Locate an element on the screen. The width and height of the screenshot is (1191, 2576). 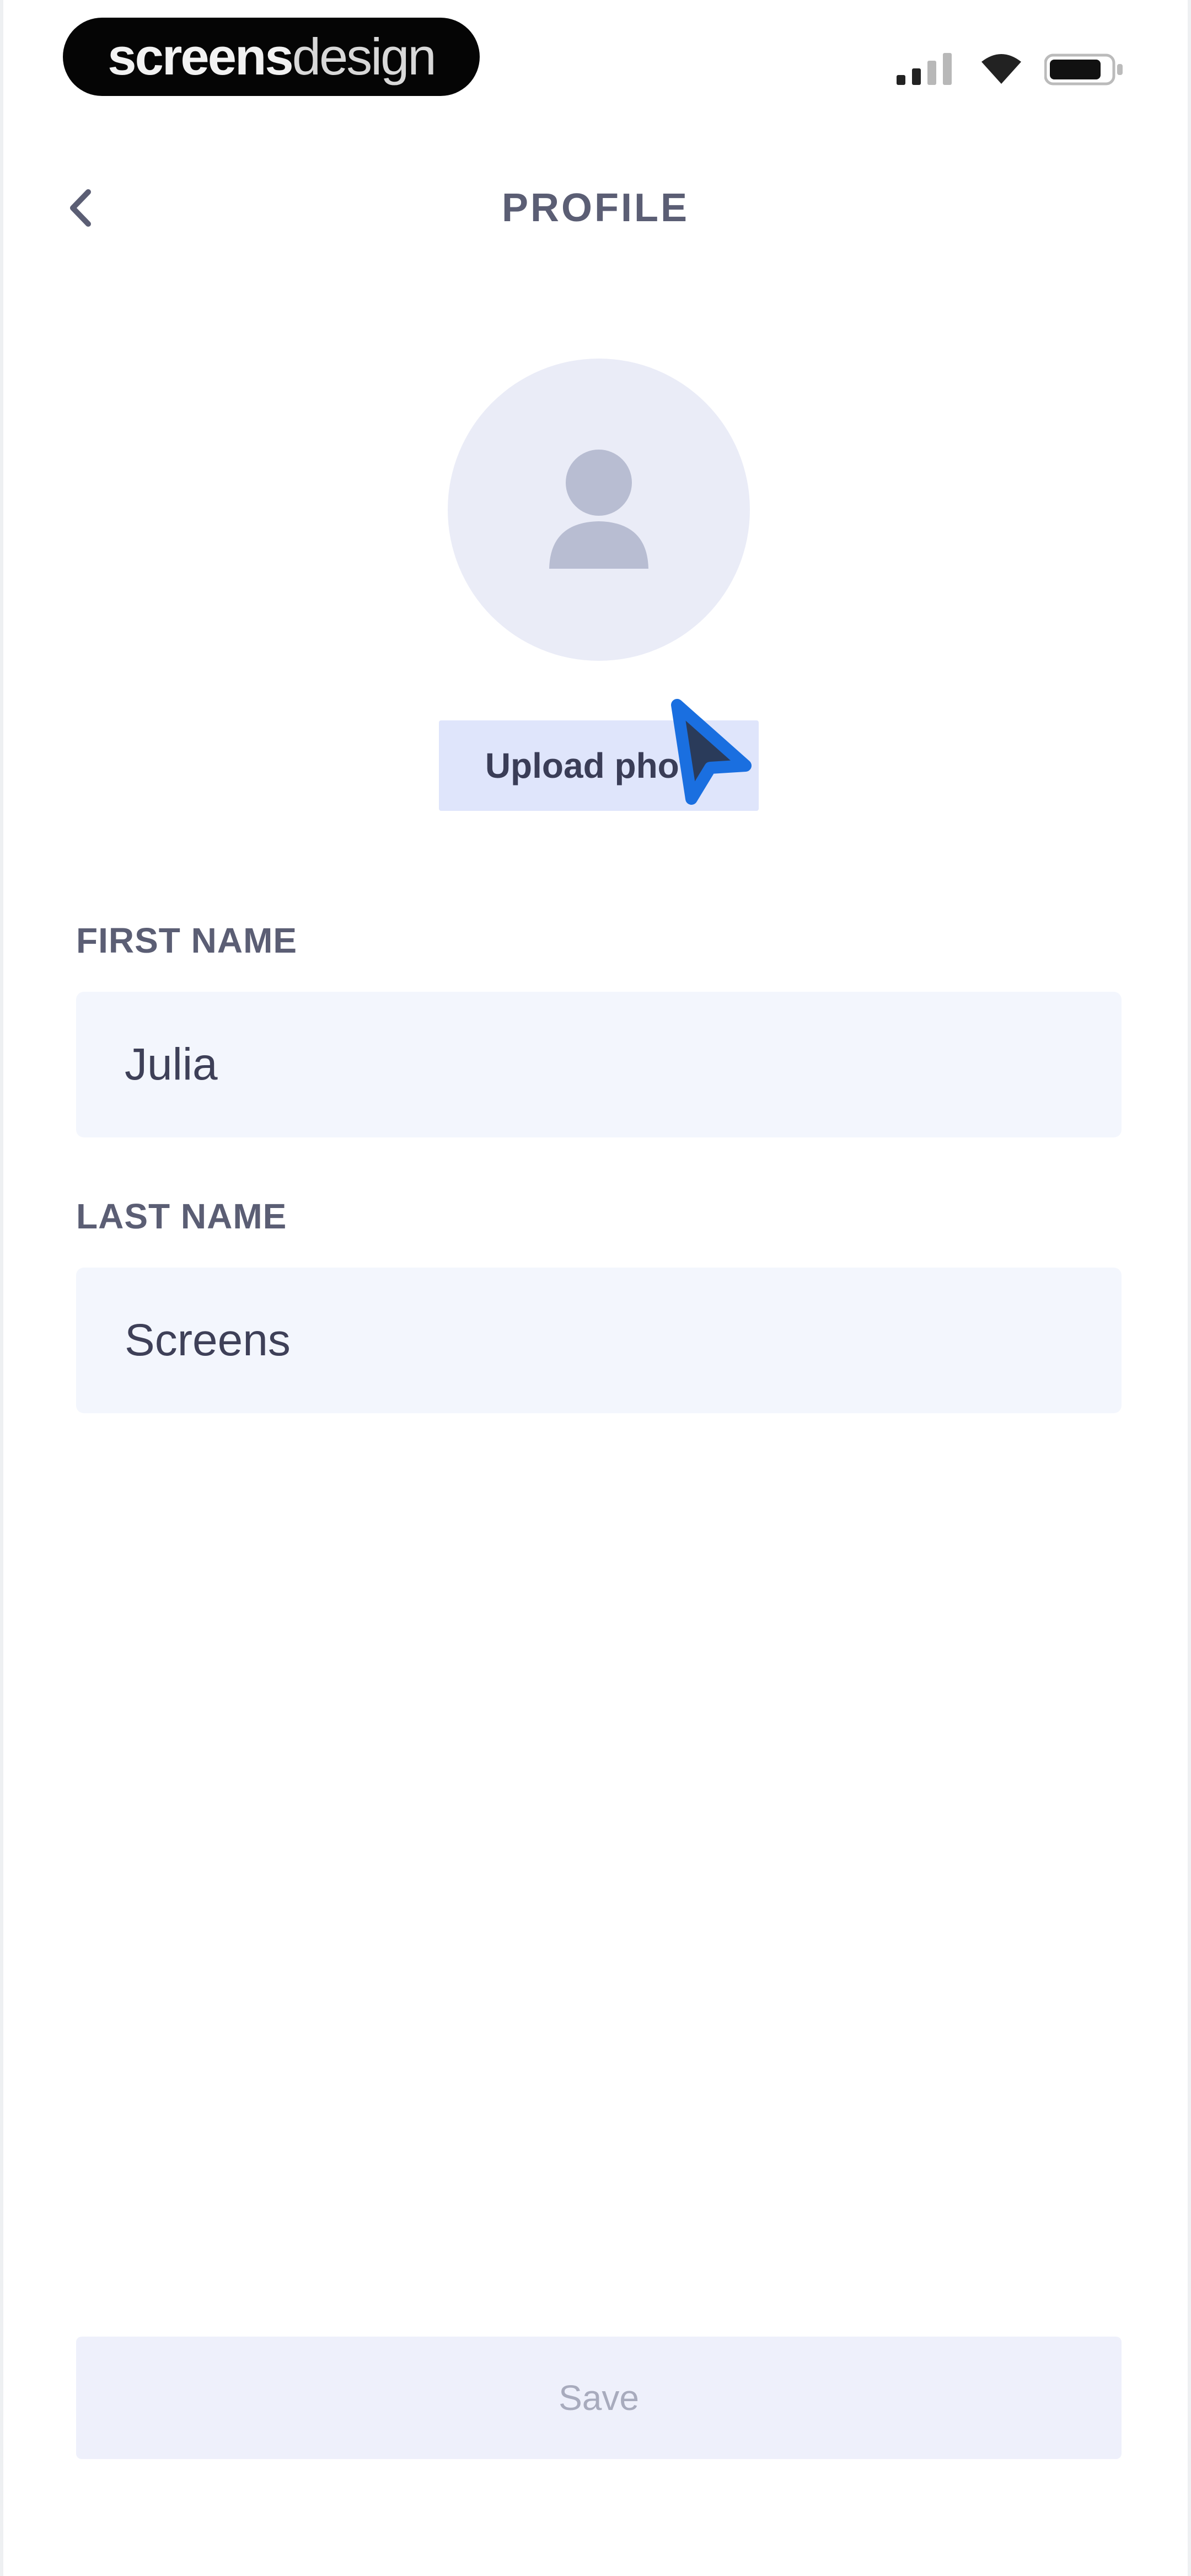
brand-logo-pill: screensdesign is located at coordinates (271, 57).